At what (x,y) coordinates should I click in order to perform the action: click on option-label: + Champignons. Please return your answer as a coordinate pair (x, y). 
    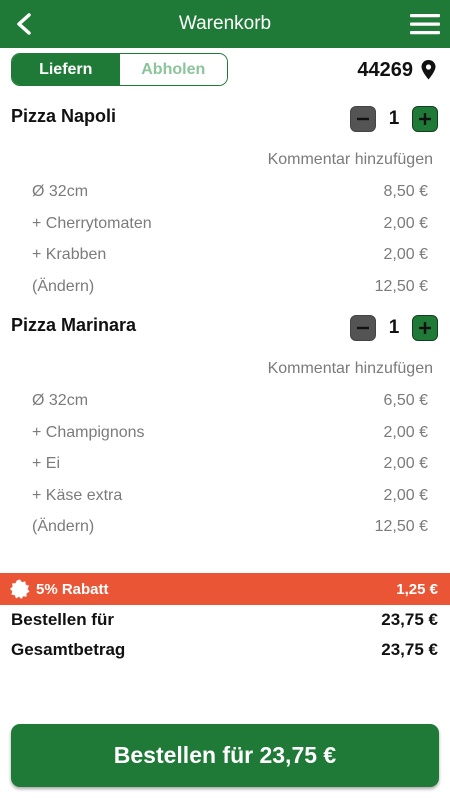
    Looking at the image, I should click on (88, 432).